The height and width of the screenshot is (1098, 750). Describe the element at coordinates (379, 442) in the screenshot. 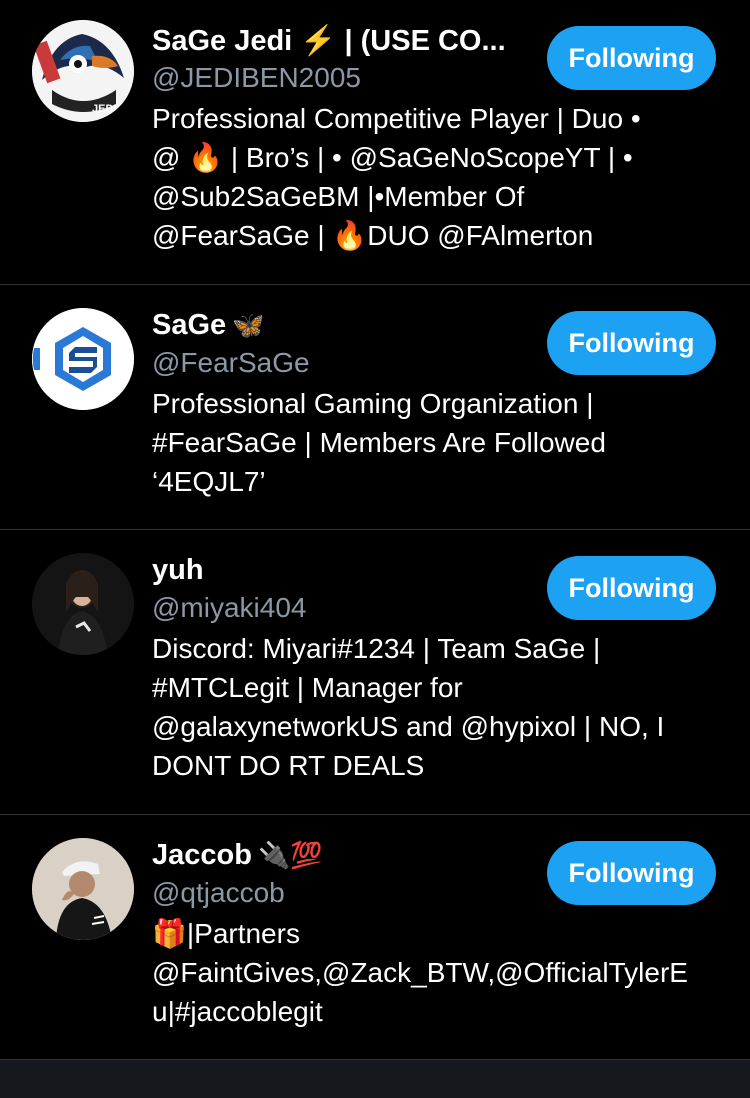

I see `bio-line: #FearSaGe | Members Are Followed` at that location.